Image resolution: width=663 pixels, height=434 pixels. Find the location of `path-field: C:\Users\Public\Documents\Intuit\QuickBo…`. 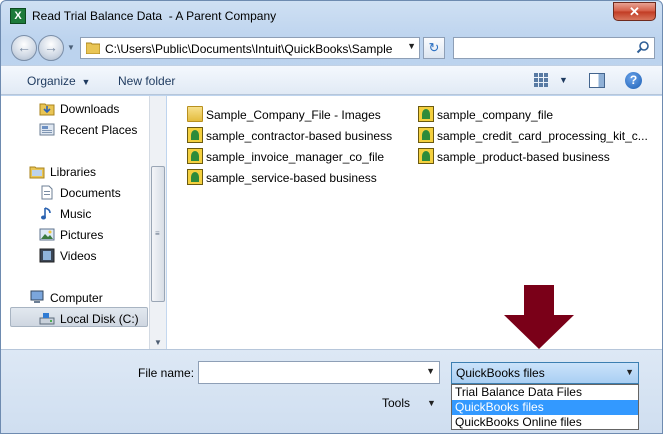

path-field: C:\Users\Public\Documents\Intuit\QuickBo… is located at coordinates (250, 48).